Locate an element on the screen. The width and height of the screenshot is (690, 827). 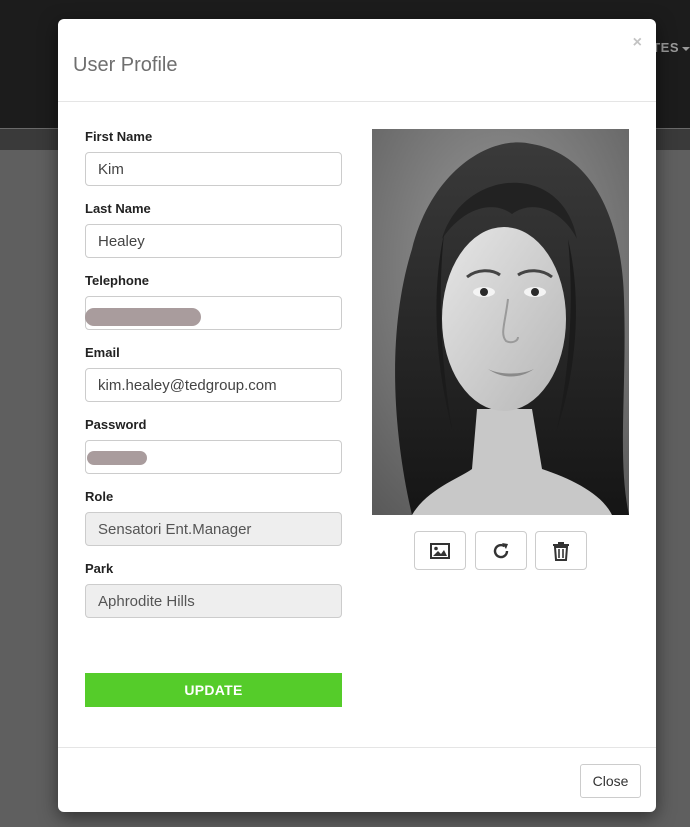
role-label: Role is located at coordinates (99, 496).